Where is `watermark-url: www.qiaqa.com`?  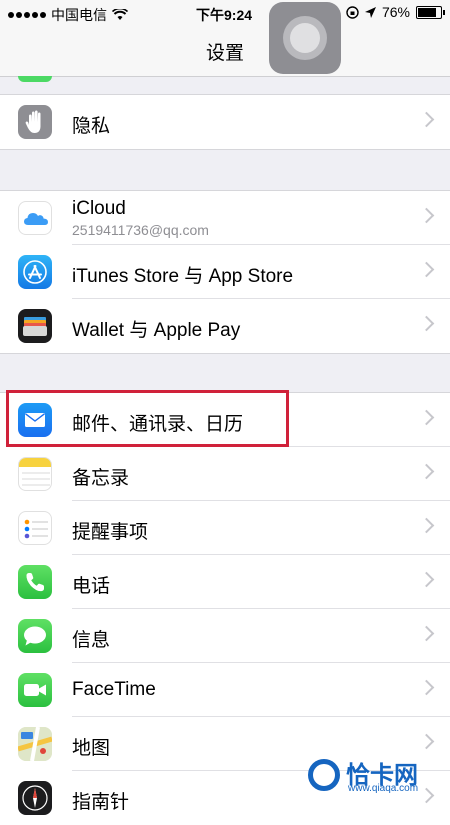 watermark-url: www.qiaqa.com is located at coordinates (383, 788).